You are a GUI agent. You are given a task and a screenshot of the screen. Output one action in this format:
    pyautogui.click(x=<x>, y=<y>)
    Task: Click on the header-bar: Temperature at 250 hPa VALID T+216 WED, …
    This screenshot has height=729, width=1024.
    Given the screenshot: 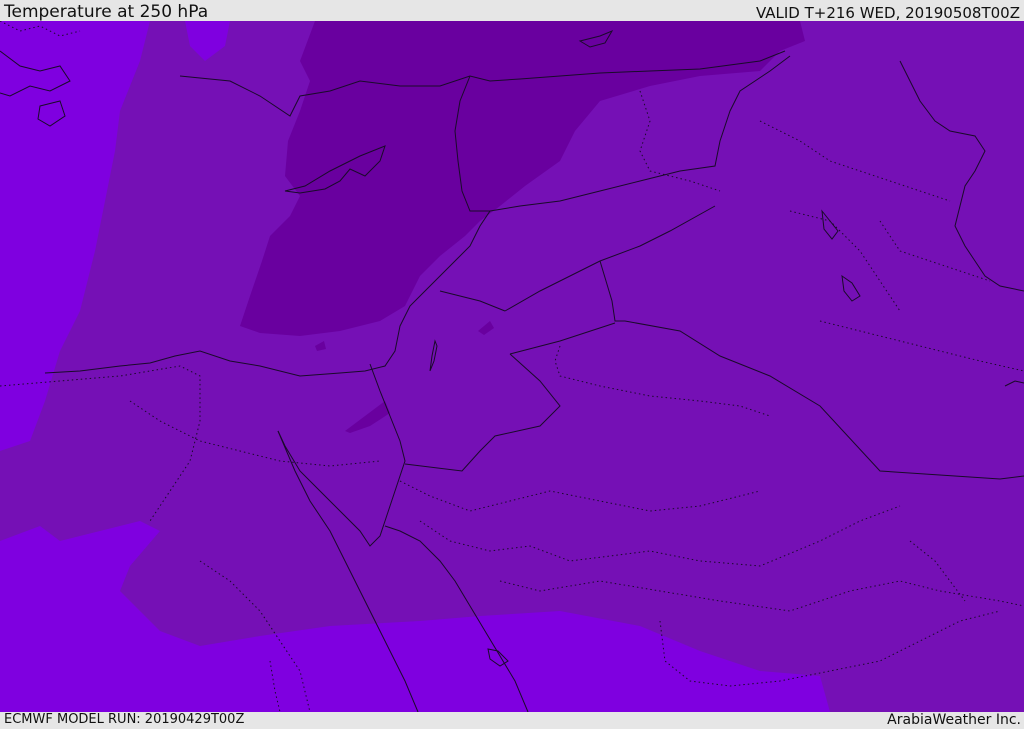 What is the action you would take?
    pyautogui.click(x=512, y=11)
    